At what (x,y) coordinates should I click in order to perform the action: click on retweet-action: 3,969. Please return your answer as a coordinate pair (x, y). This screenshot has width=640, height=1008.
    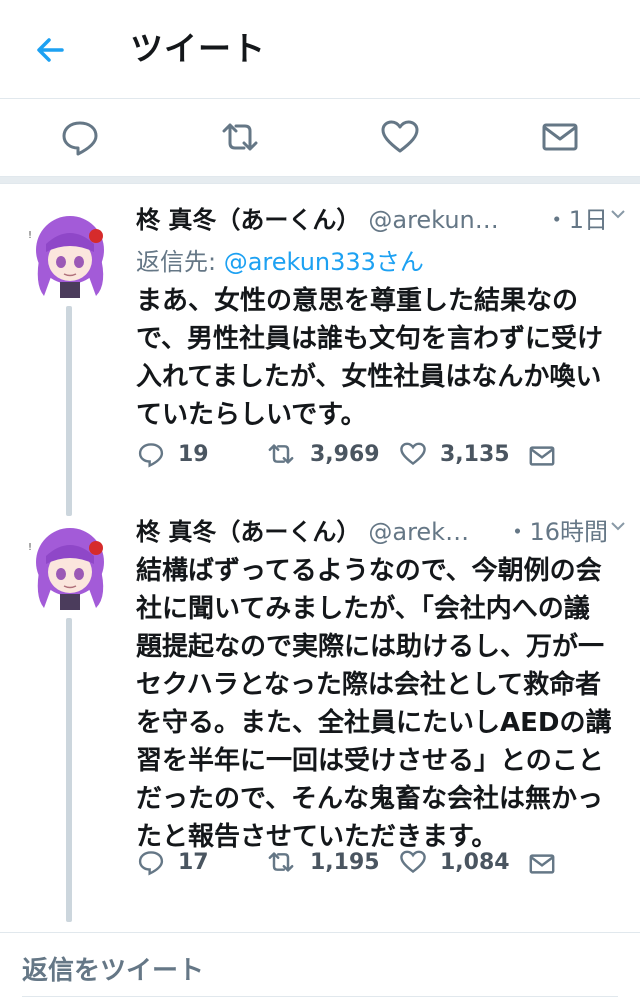
    Looking at the image, I should click on (322, 454).